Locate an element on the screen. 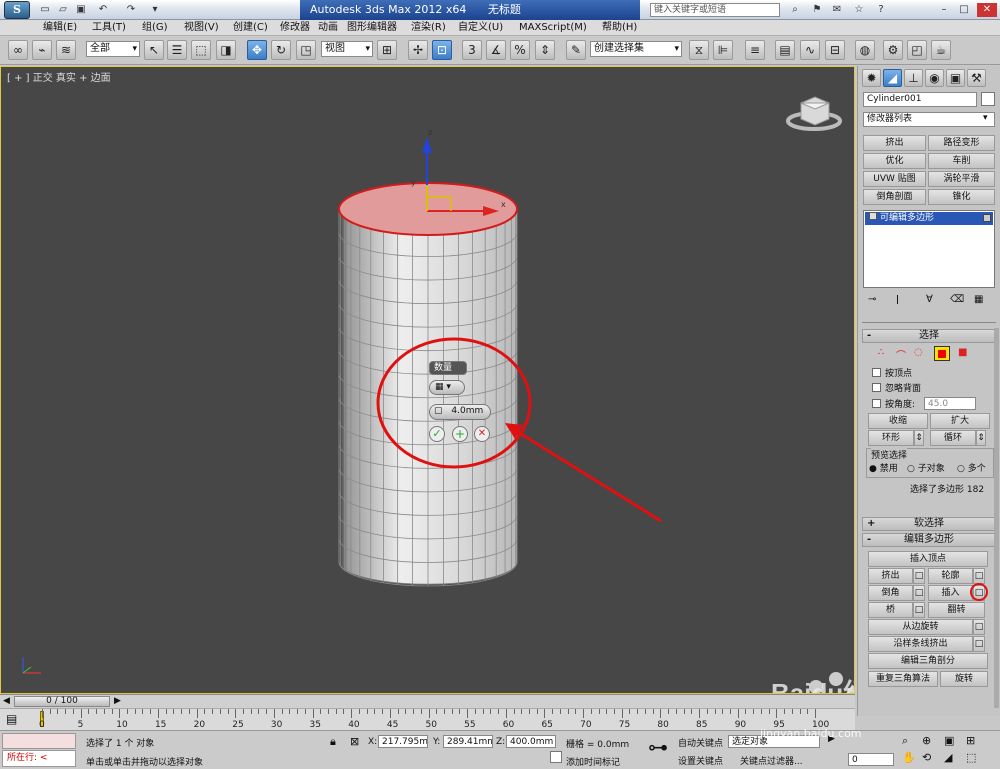  bevel-button: 倒角 is located at coordinates (890, 593).